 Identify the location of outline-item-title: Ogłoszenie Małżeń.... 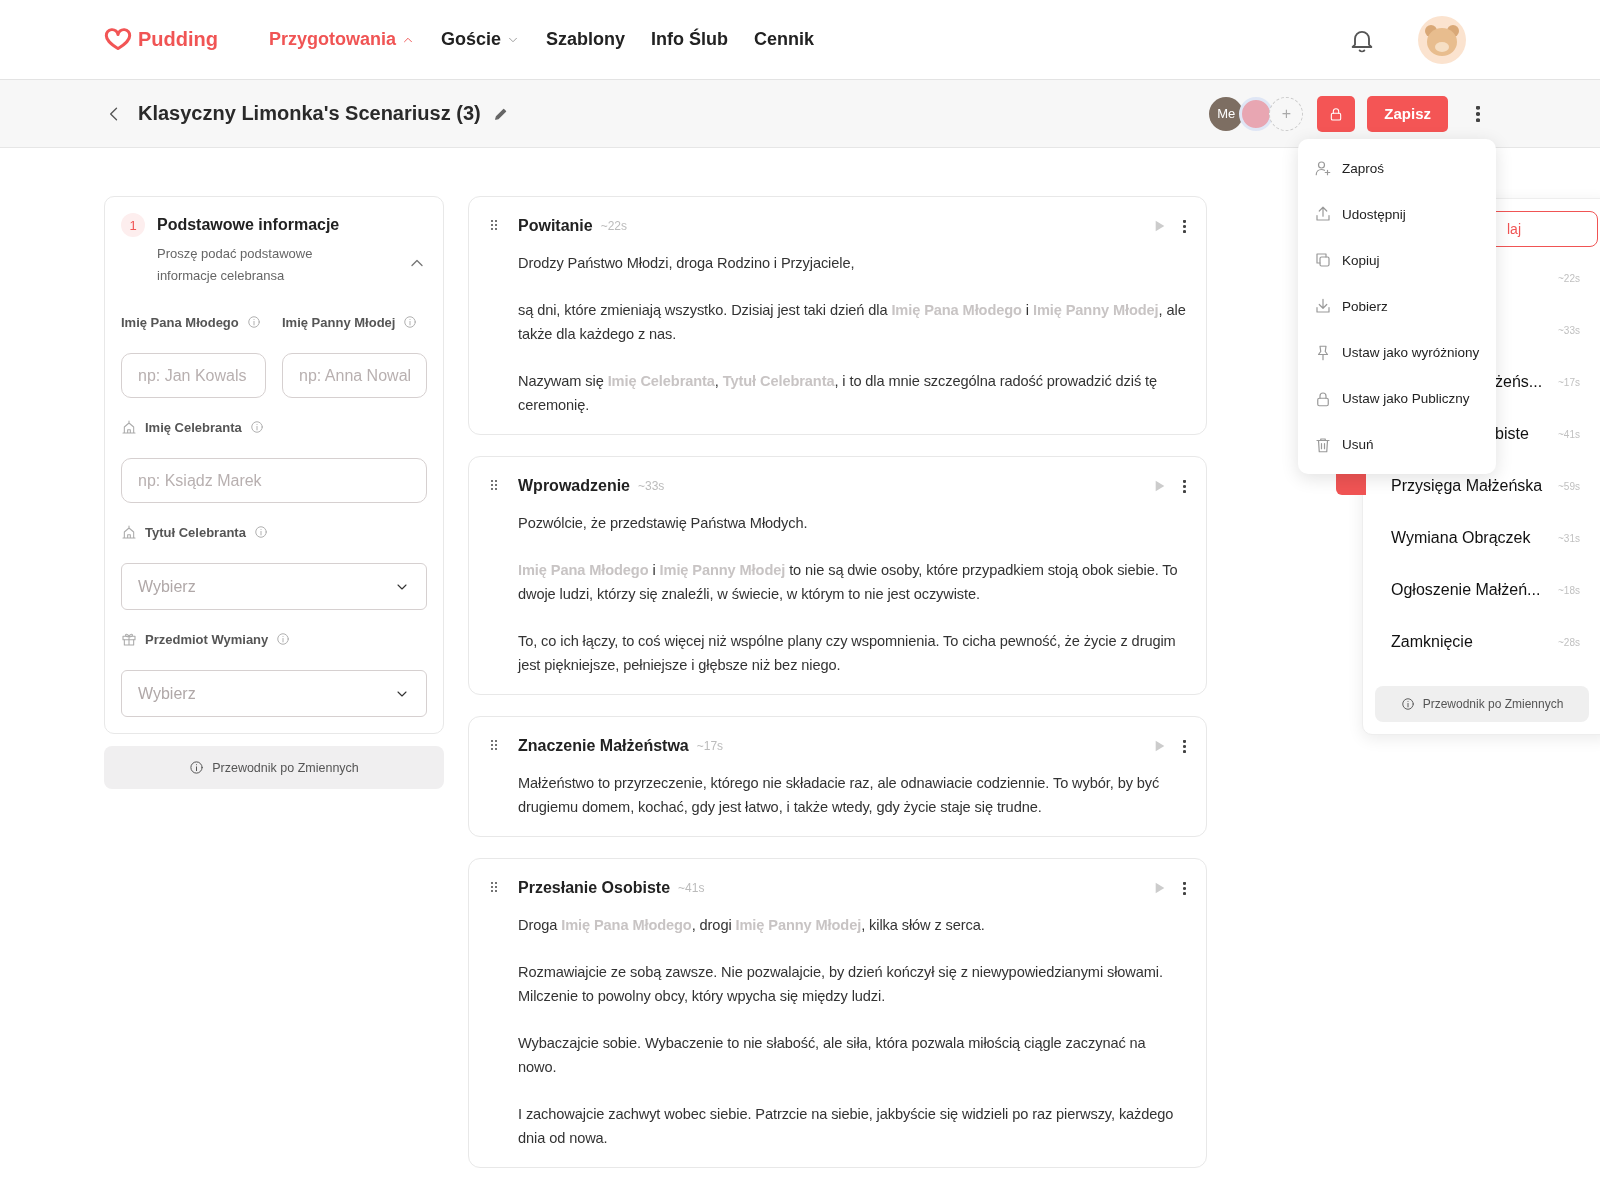
(1466, 590).